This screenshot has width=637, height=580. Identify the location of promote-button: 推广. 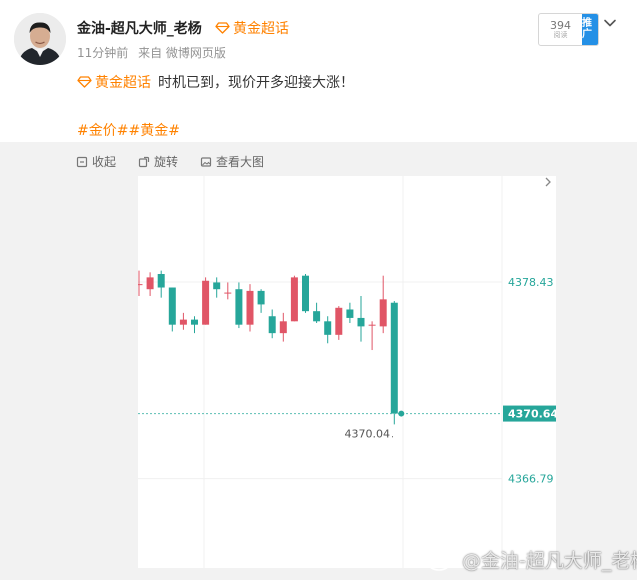
(590, 29).